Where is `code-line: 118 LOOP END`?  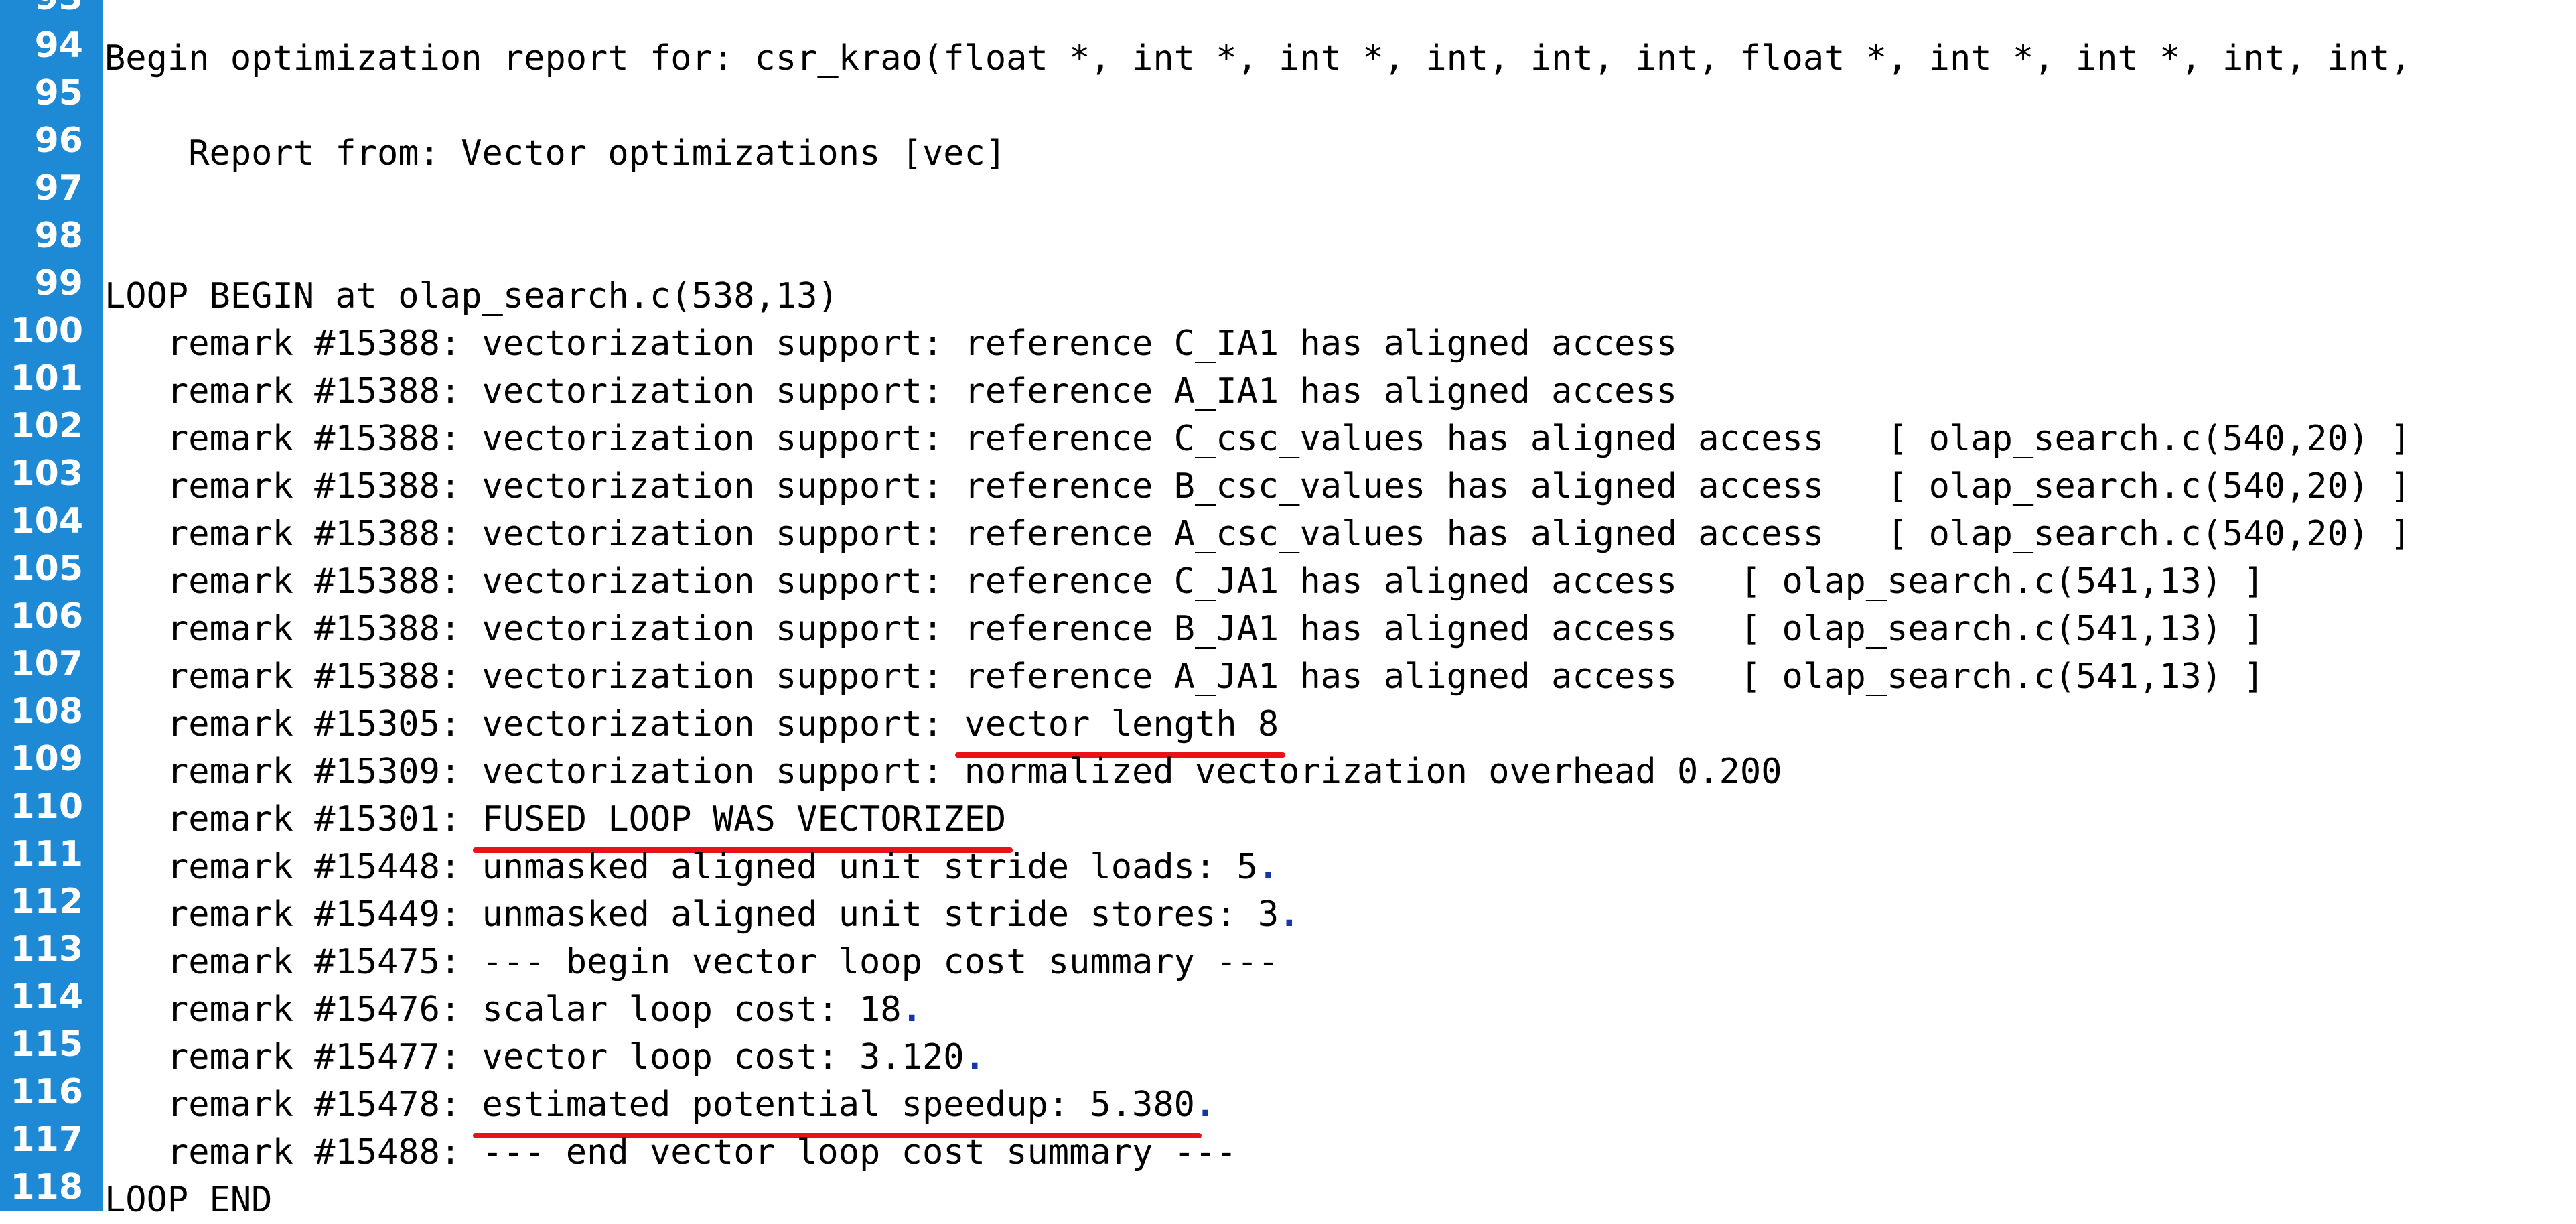 code-line: 118 LOOP END is located at coordinates (1288, 1185).